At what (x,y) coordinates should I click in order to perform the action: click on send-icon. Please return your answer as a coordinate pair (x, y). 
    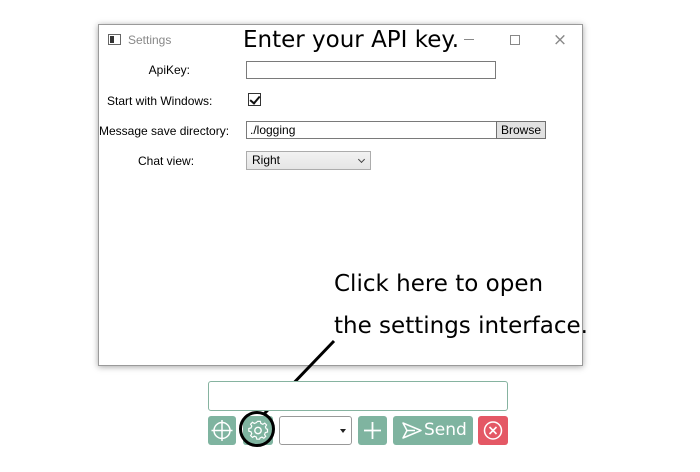
    Looking at the image, I should click on (412, 430).